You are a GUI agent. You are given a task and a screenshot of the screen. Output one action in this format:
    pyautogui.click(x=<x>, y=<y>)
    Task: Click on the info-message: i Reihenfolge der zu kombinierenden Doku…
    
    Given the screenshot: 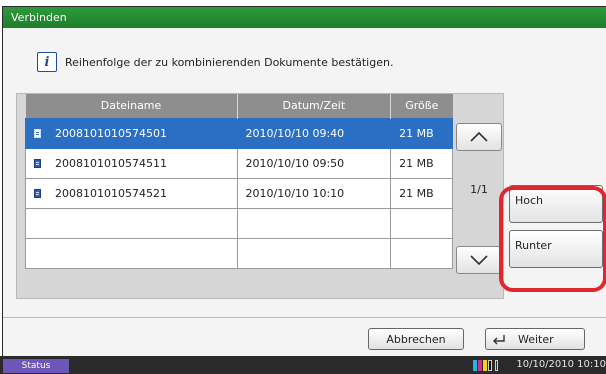 What is the action you would take?
    pyautogui.click(x=215, y=62)
    